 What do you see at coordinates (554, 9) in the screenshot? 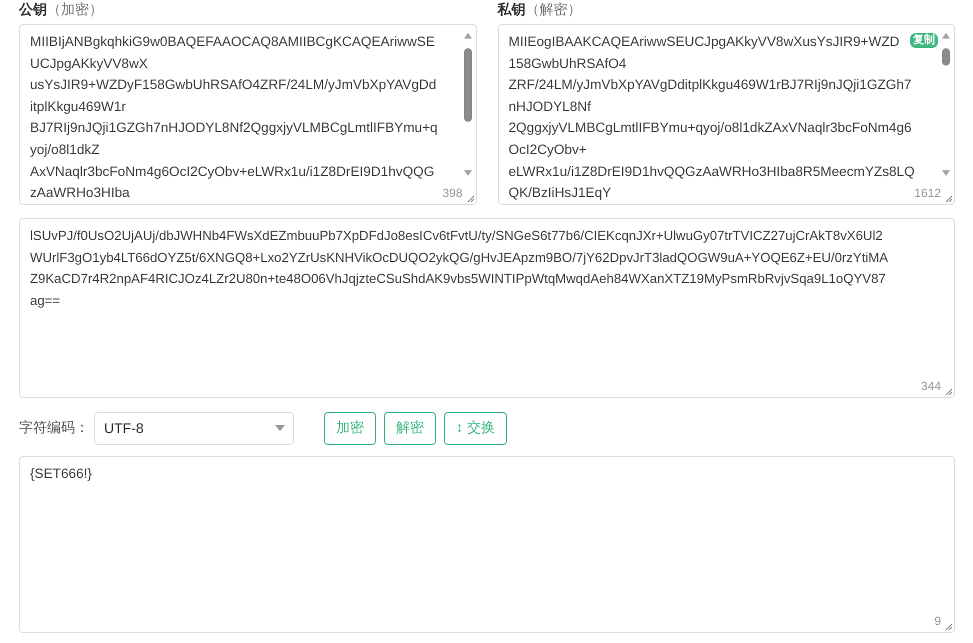
I see `field-hint: （解密）` at bounding box center [554, 9].